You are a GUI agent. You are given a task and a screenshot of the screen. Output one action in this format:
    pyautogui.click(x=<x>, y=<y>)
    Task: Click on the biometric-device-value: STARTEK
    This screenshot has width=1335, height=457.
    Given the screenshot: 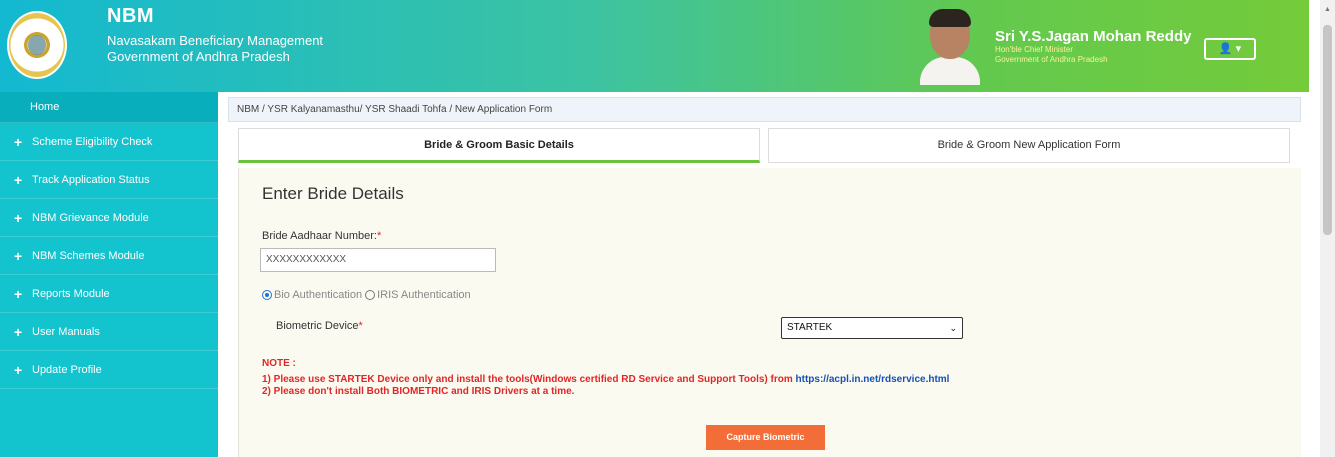 What is the action you would take?
    pyautogui.click(x=810, y=327)
    